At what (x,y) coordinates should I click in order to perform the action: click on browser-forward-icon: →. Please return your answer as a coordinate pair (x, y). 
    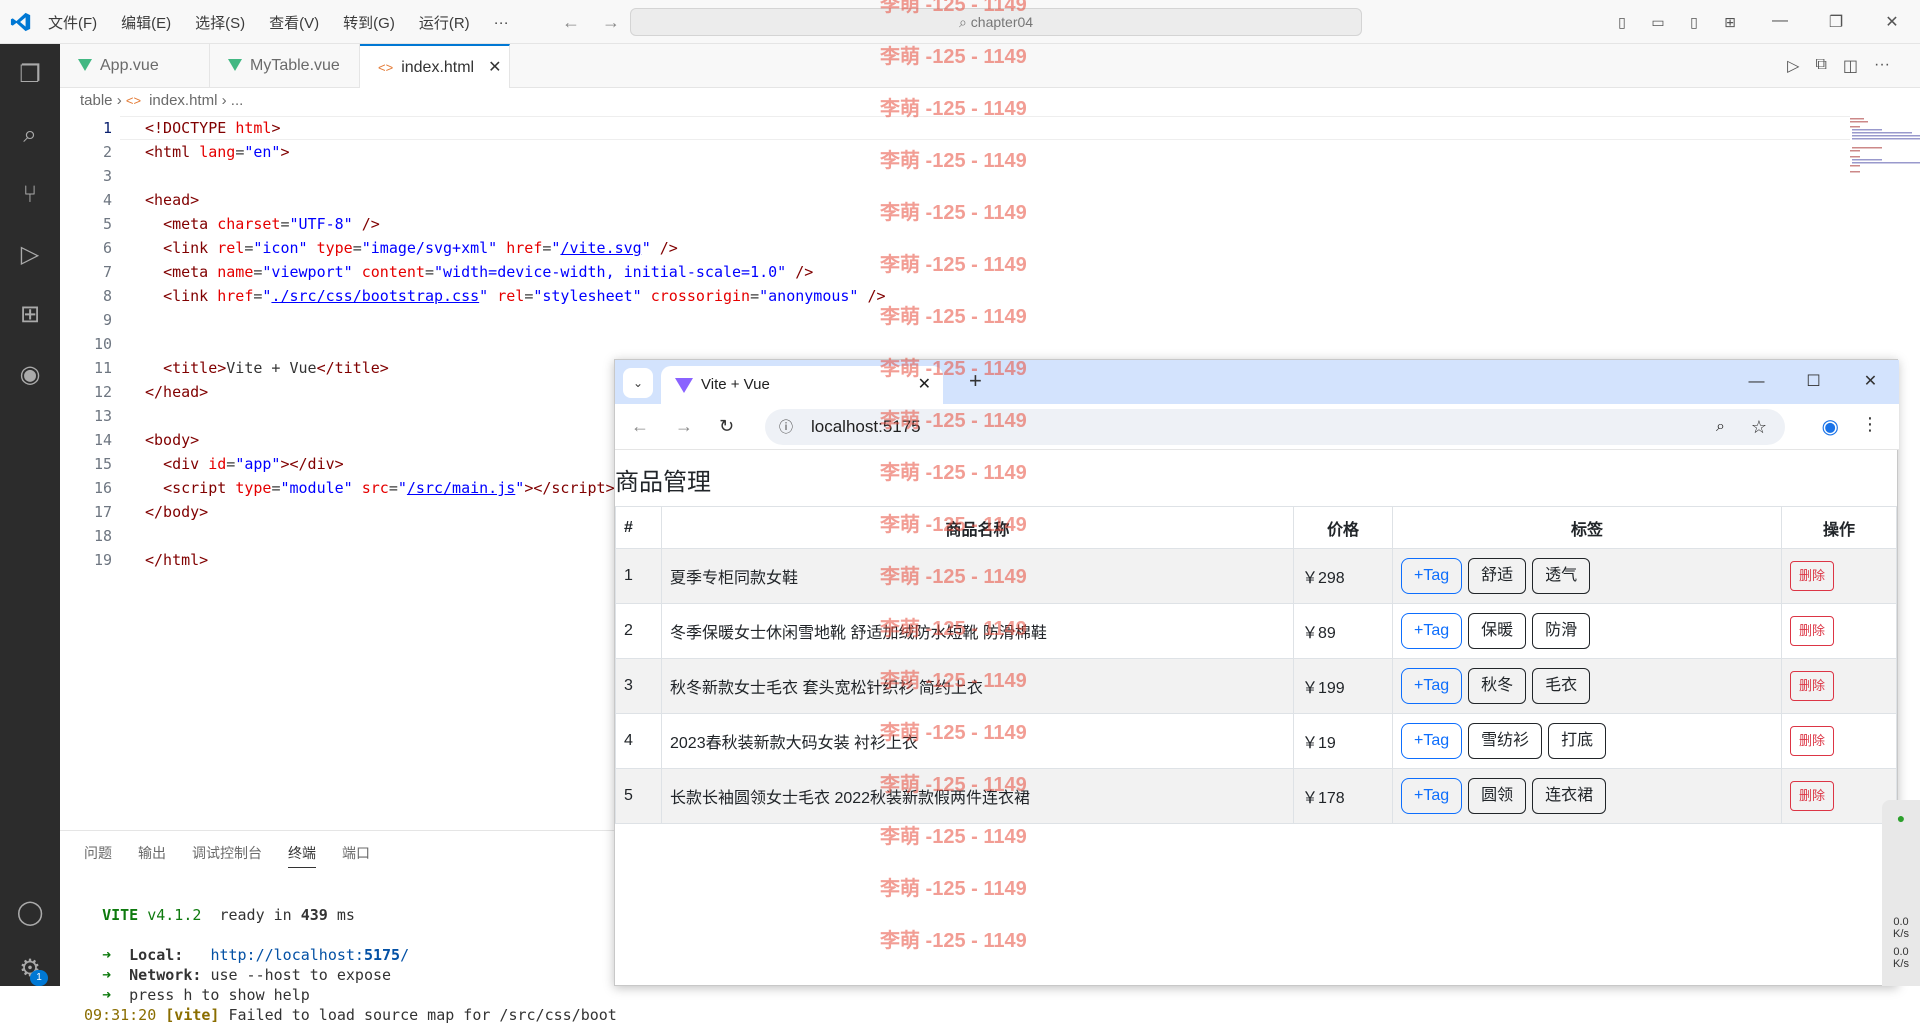
    Looking at the image, I should click on (684, 426).